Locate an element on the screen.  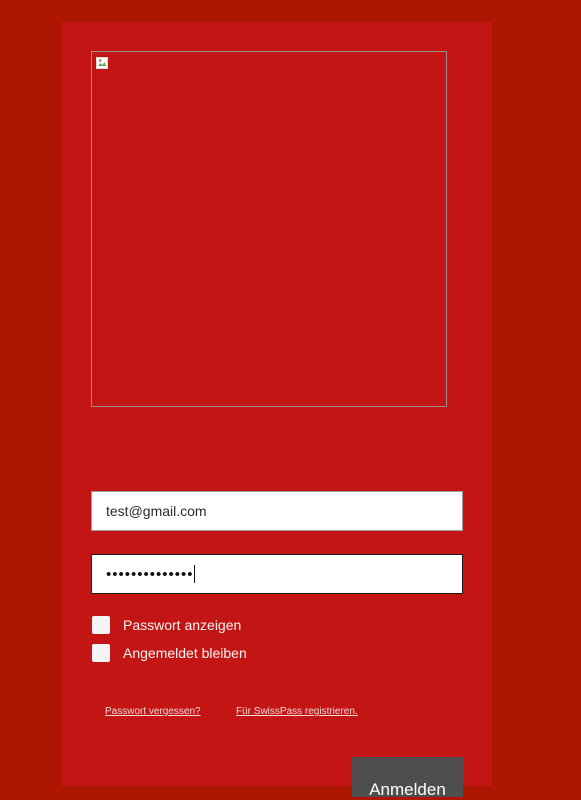
login-button: Anmelden is located at coordinates (407, 778).